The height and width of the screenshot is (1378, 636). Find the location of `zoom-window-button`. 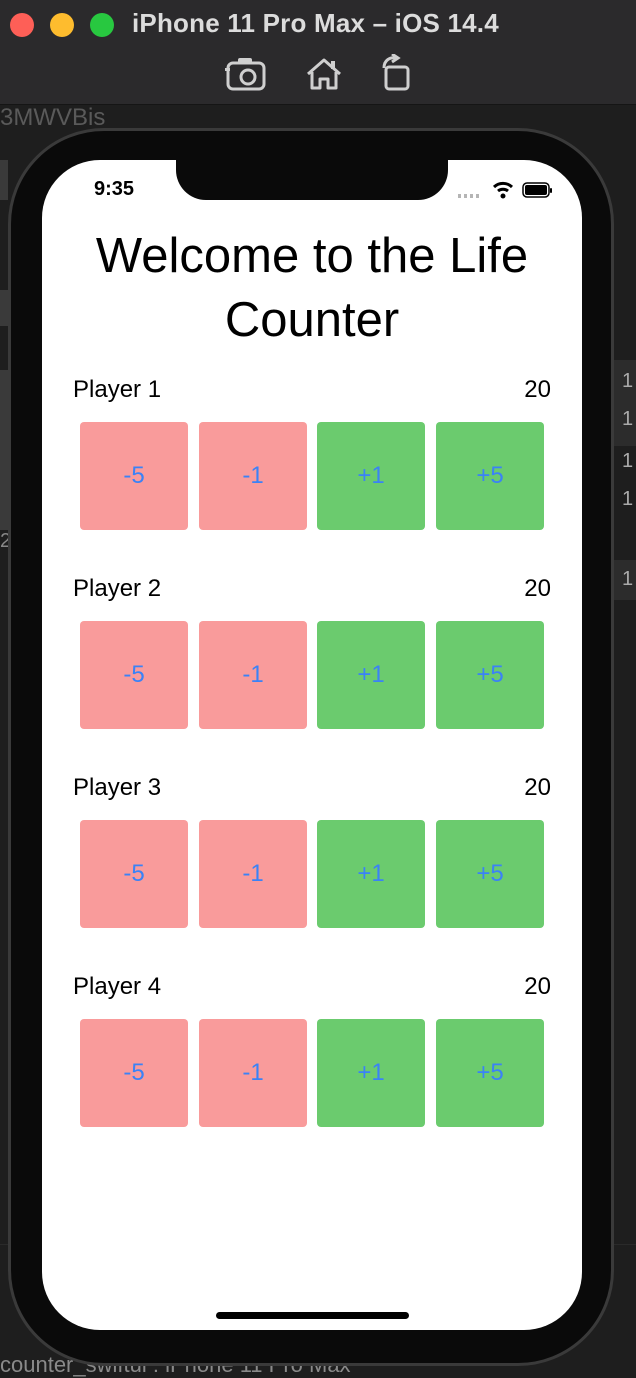

zoom-window-button is located at coordinates (102, 25).